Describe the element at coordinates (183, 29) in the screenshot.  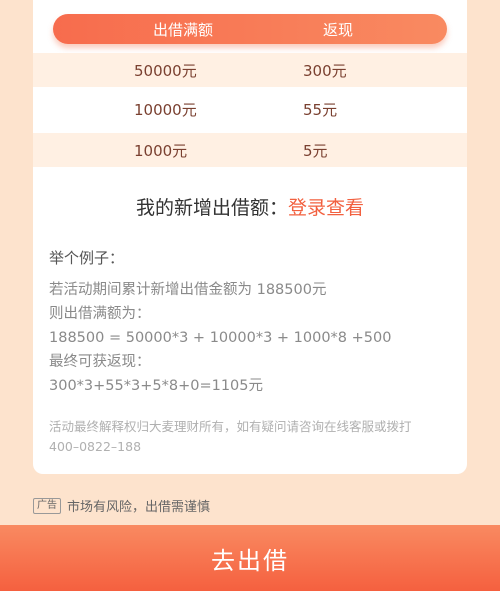
I see `header-amount: 出借满额` at that location.